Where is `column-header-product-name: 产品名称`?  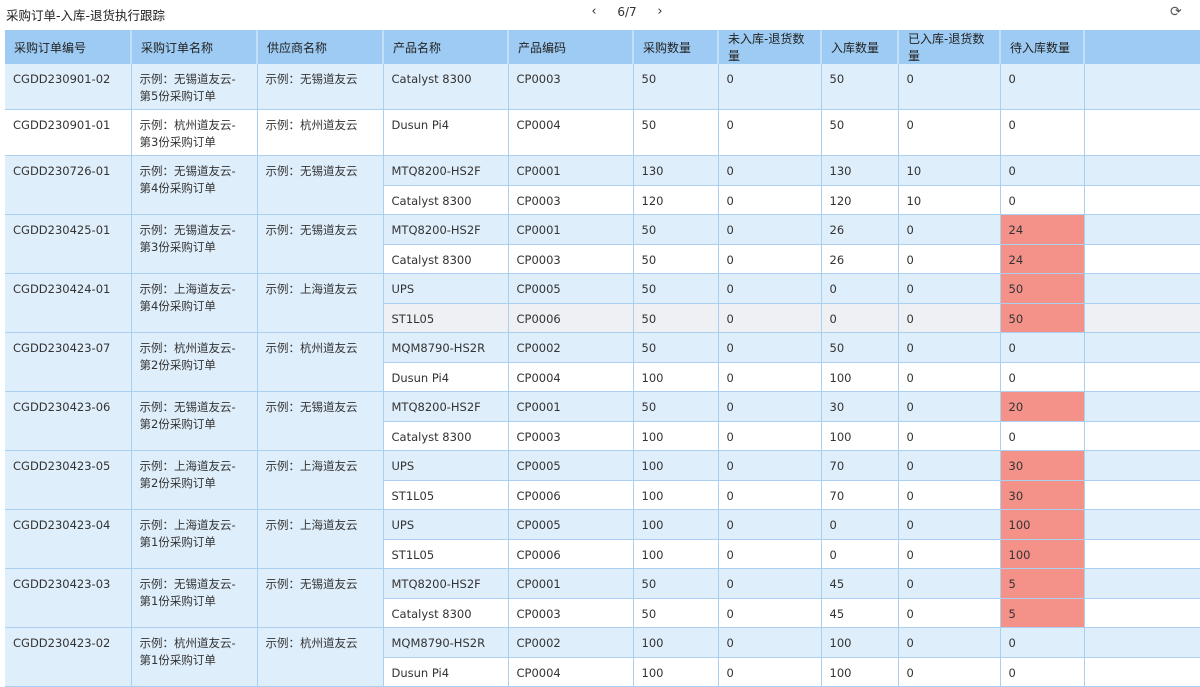
column-header-product-name: 产品名称 is located at coordinates (446, 47).